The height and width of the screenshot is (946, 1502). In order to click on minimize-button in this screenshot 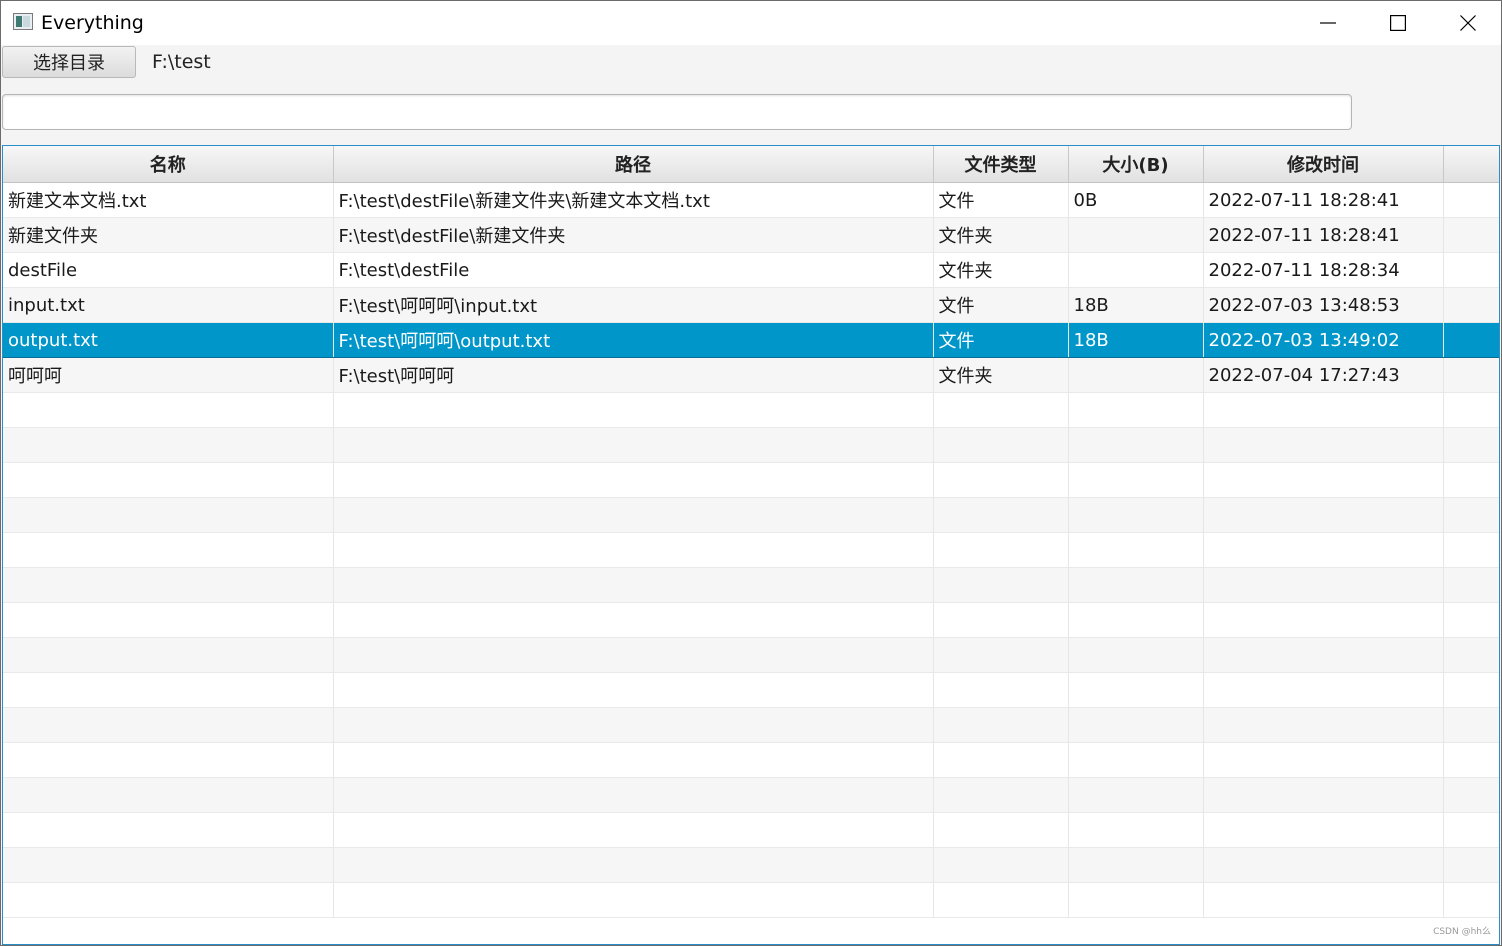, I will do `click(1328, 23)`.